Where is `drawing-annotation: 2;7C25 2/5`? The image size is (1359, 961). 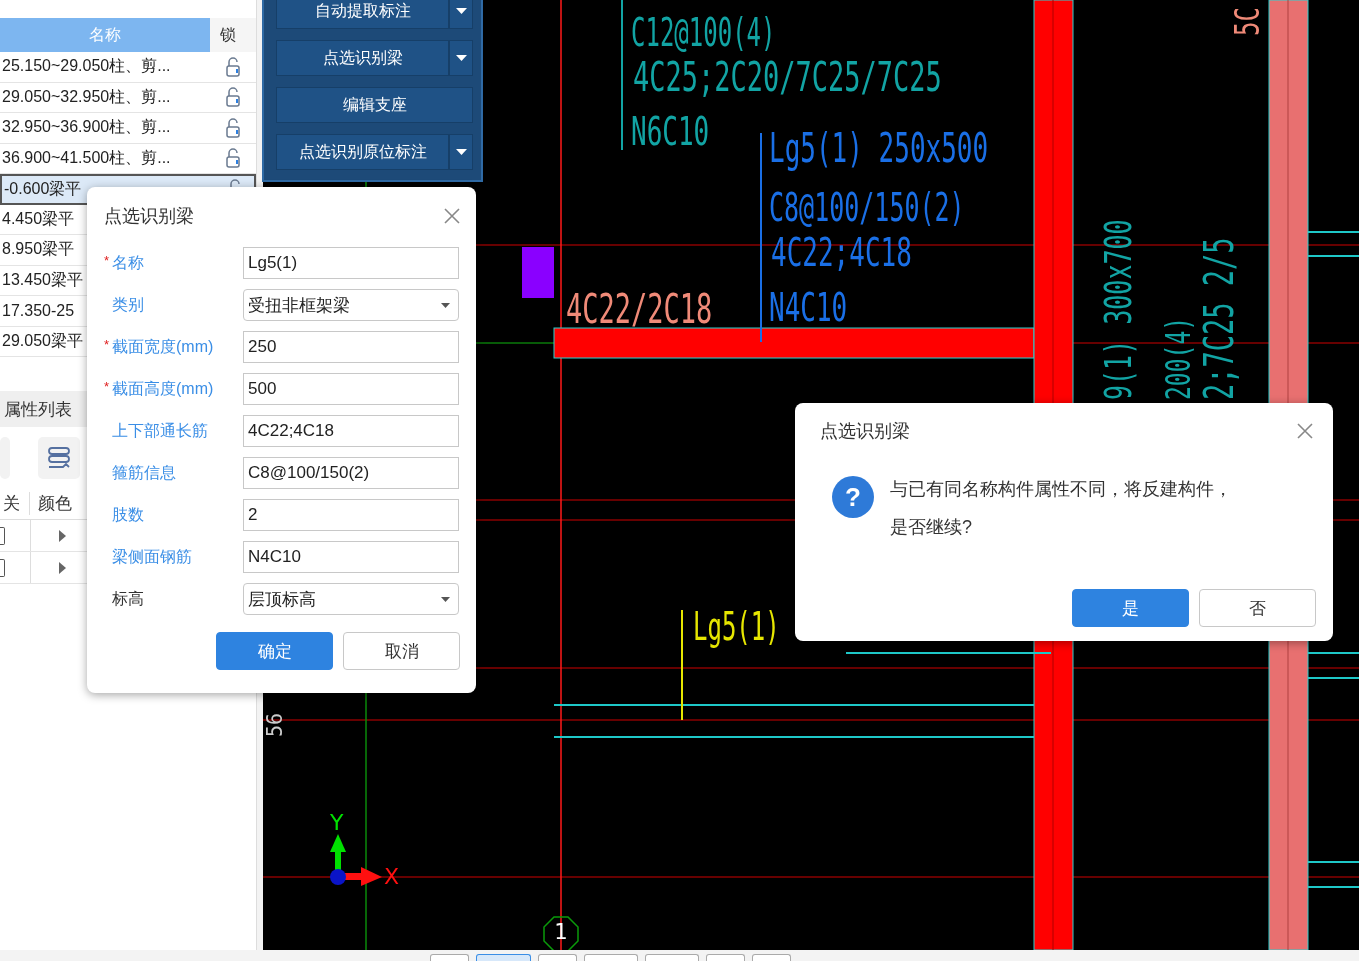 drawing-annotation: 2;7C25 2/5 is located at coordinates (1218, 318).